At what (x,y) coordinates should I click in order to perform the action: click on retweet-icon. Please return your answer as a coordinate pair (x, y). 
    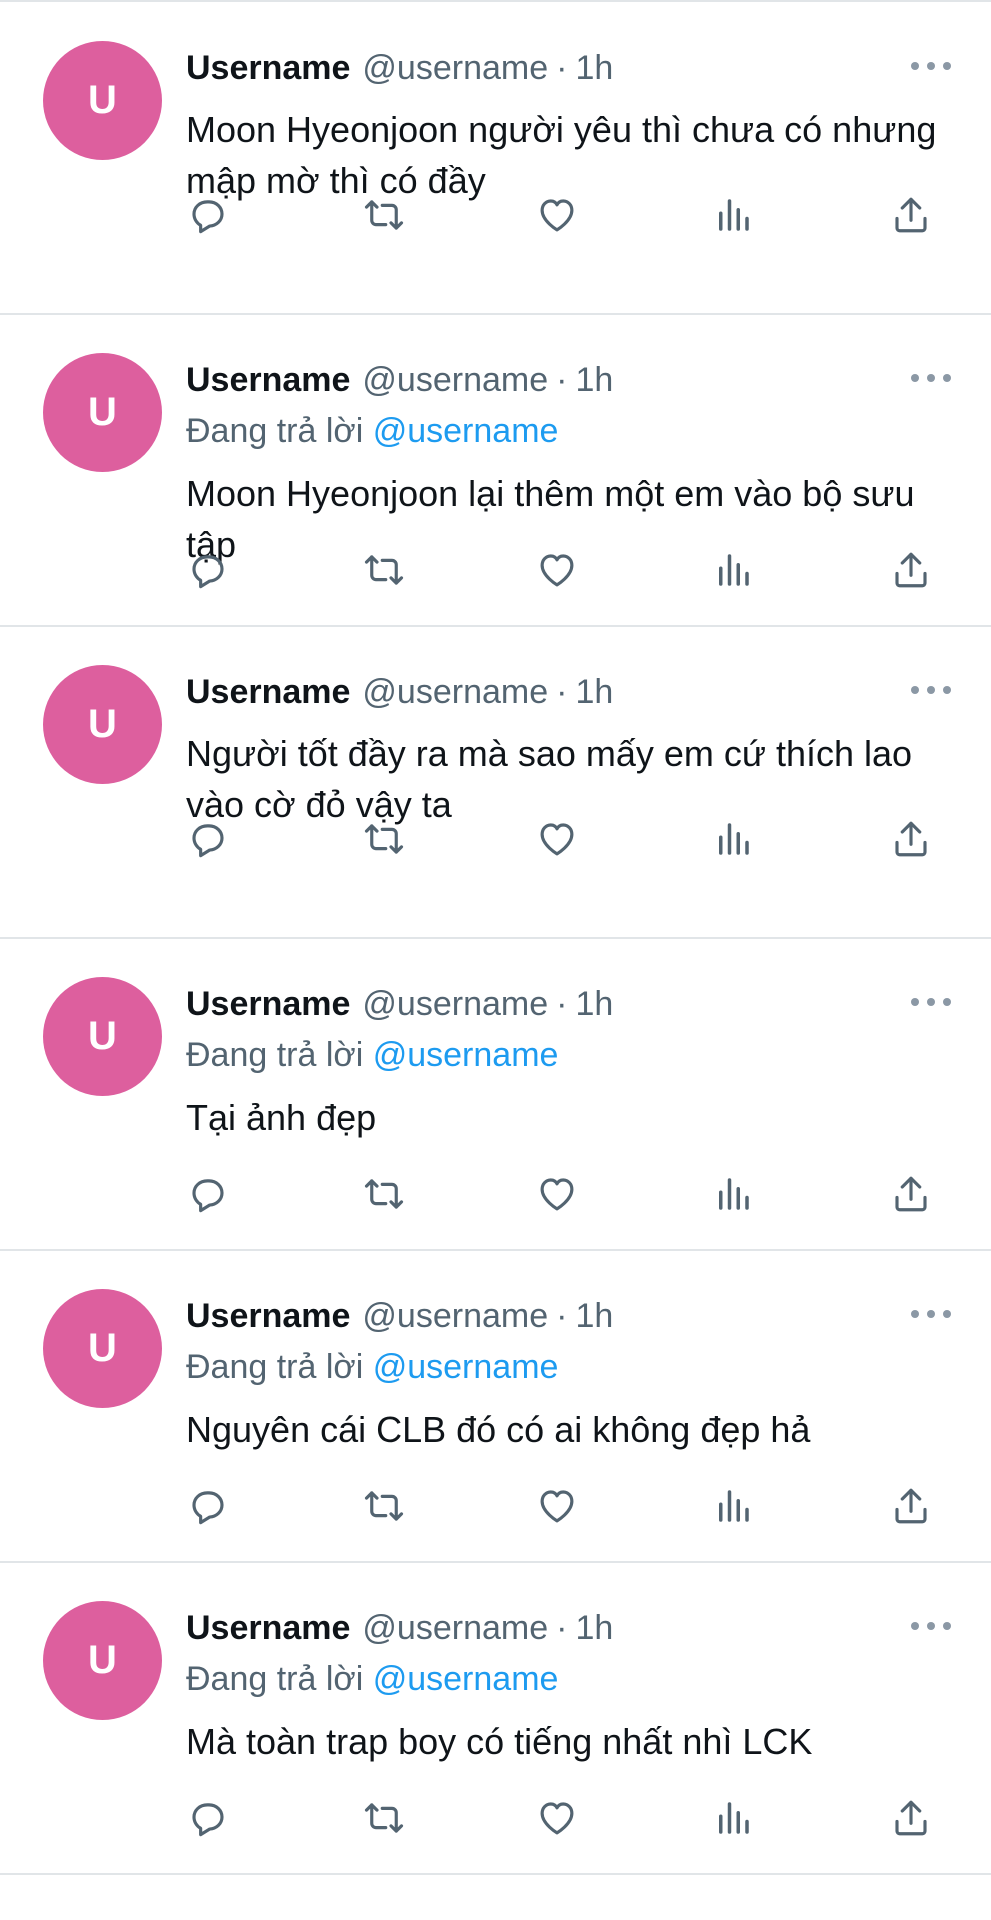
    Looking at the image, I should click on (384, 1506).